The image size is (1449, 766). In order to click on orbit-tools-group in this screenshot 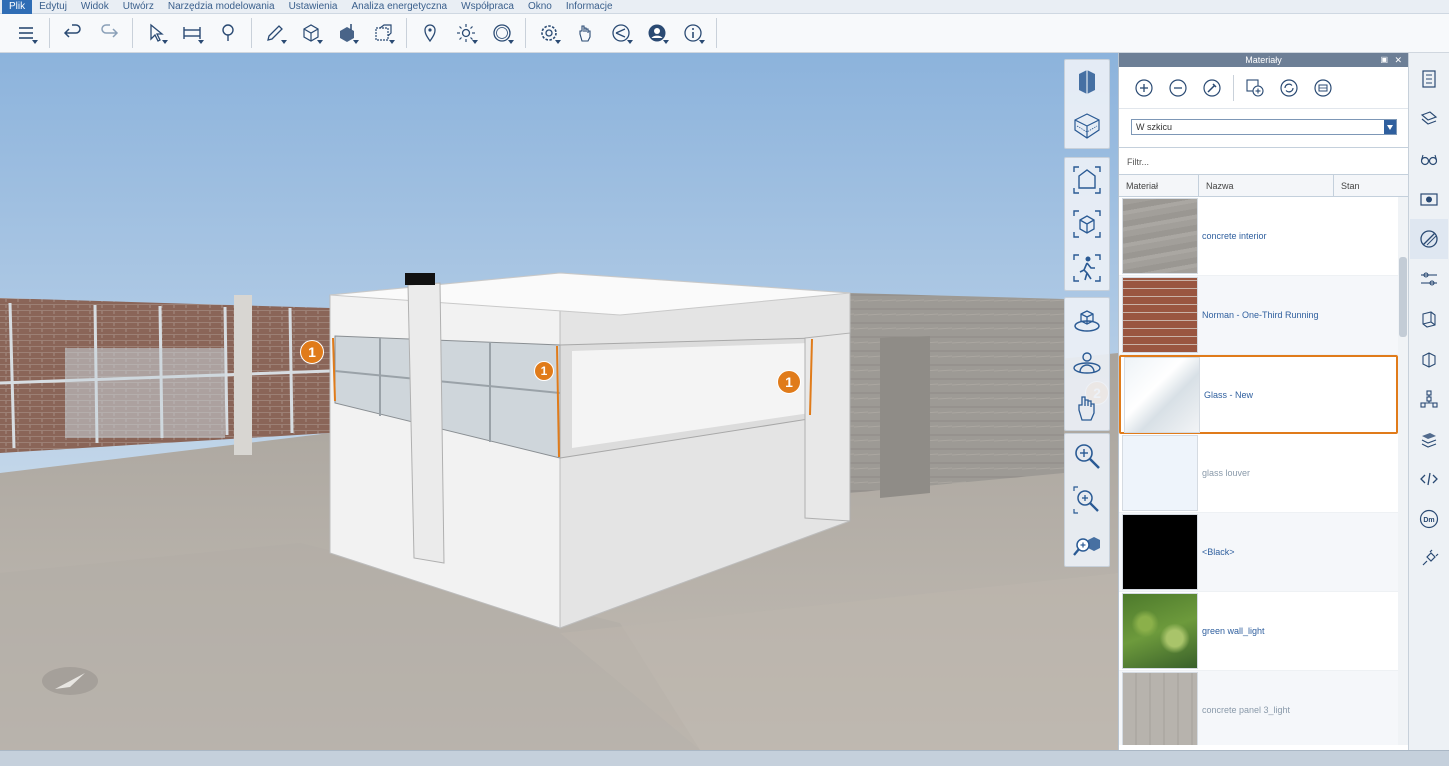, I will do `click(1087, 364)`.